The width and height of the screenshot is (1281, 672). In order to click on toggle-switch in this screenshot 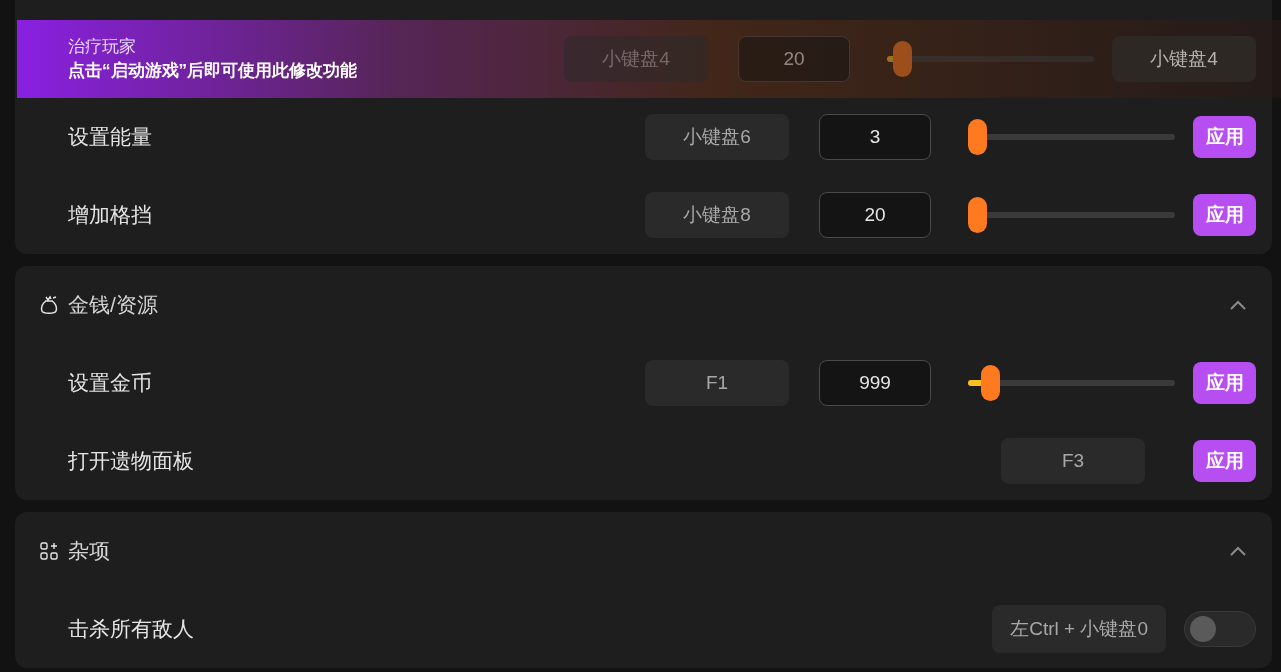, I will do `click(1220, 629)`.